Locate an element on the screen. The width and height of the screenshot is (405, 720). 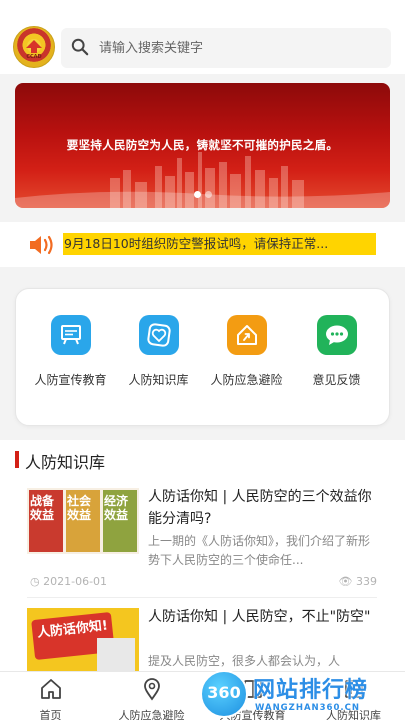
carousel-indicator is located at coordinates (202, 192).